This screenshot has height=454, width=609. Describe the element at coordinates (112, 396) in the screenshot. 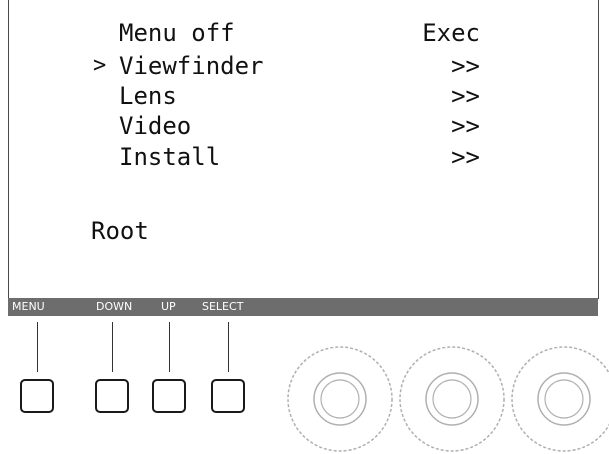

I see `down-hardware-button` at that location.